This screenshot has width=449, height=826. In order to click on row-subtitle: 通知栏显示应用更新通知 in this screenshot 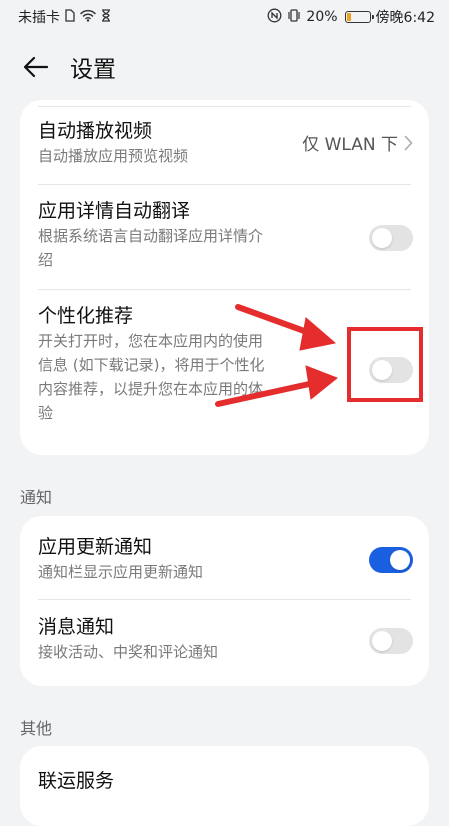, I will do `click(121, 572)`.